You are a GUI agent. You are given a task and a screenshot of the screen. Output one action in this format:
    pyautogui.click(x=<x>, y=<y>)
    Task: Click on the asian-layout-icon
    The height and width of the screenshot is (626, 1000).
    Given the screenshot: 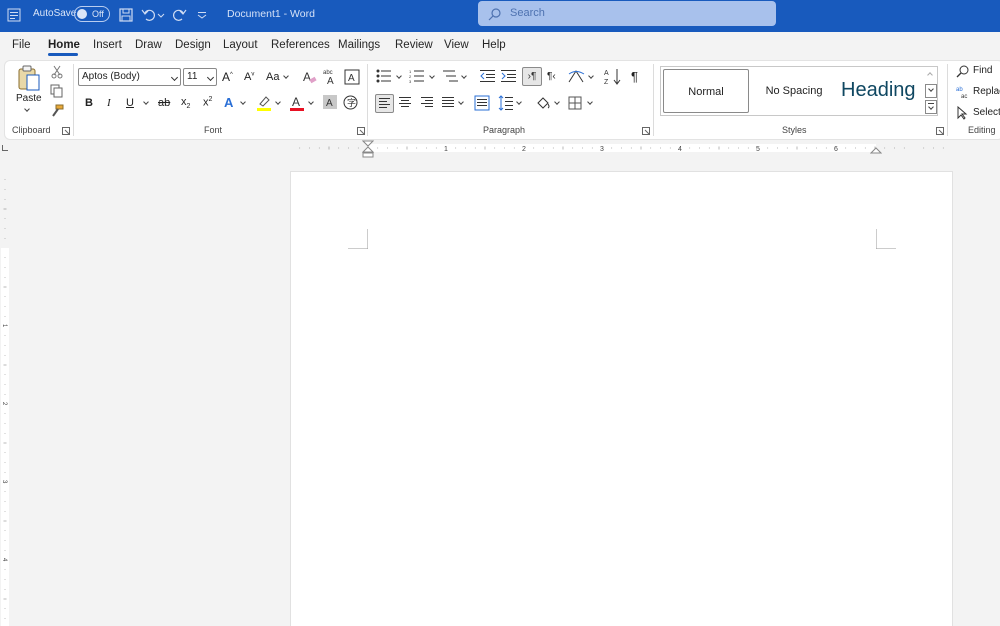 What is the action you would take?
    pyautogui.click(x=577, y=76)
    